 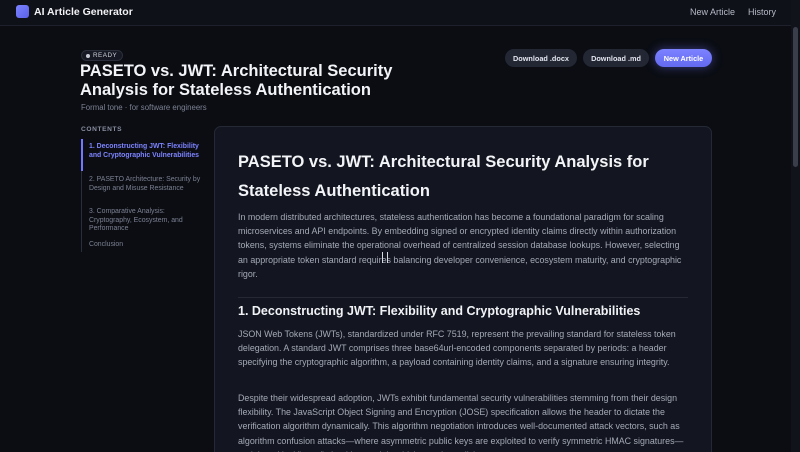 What do you see at coordinates (22, 11) in the screenshot?
I see `app-logo-icon` at bounding box center [22, 11].